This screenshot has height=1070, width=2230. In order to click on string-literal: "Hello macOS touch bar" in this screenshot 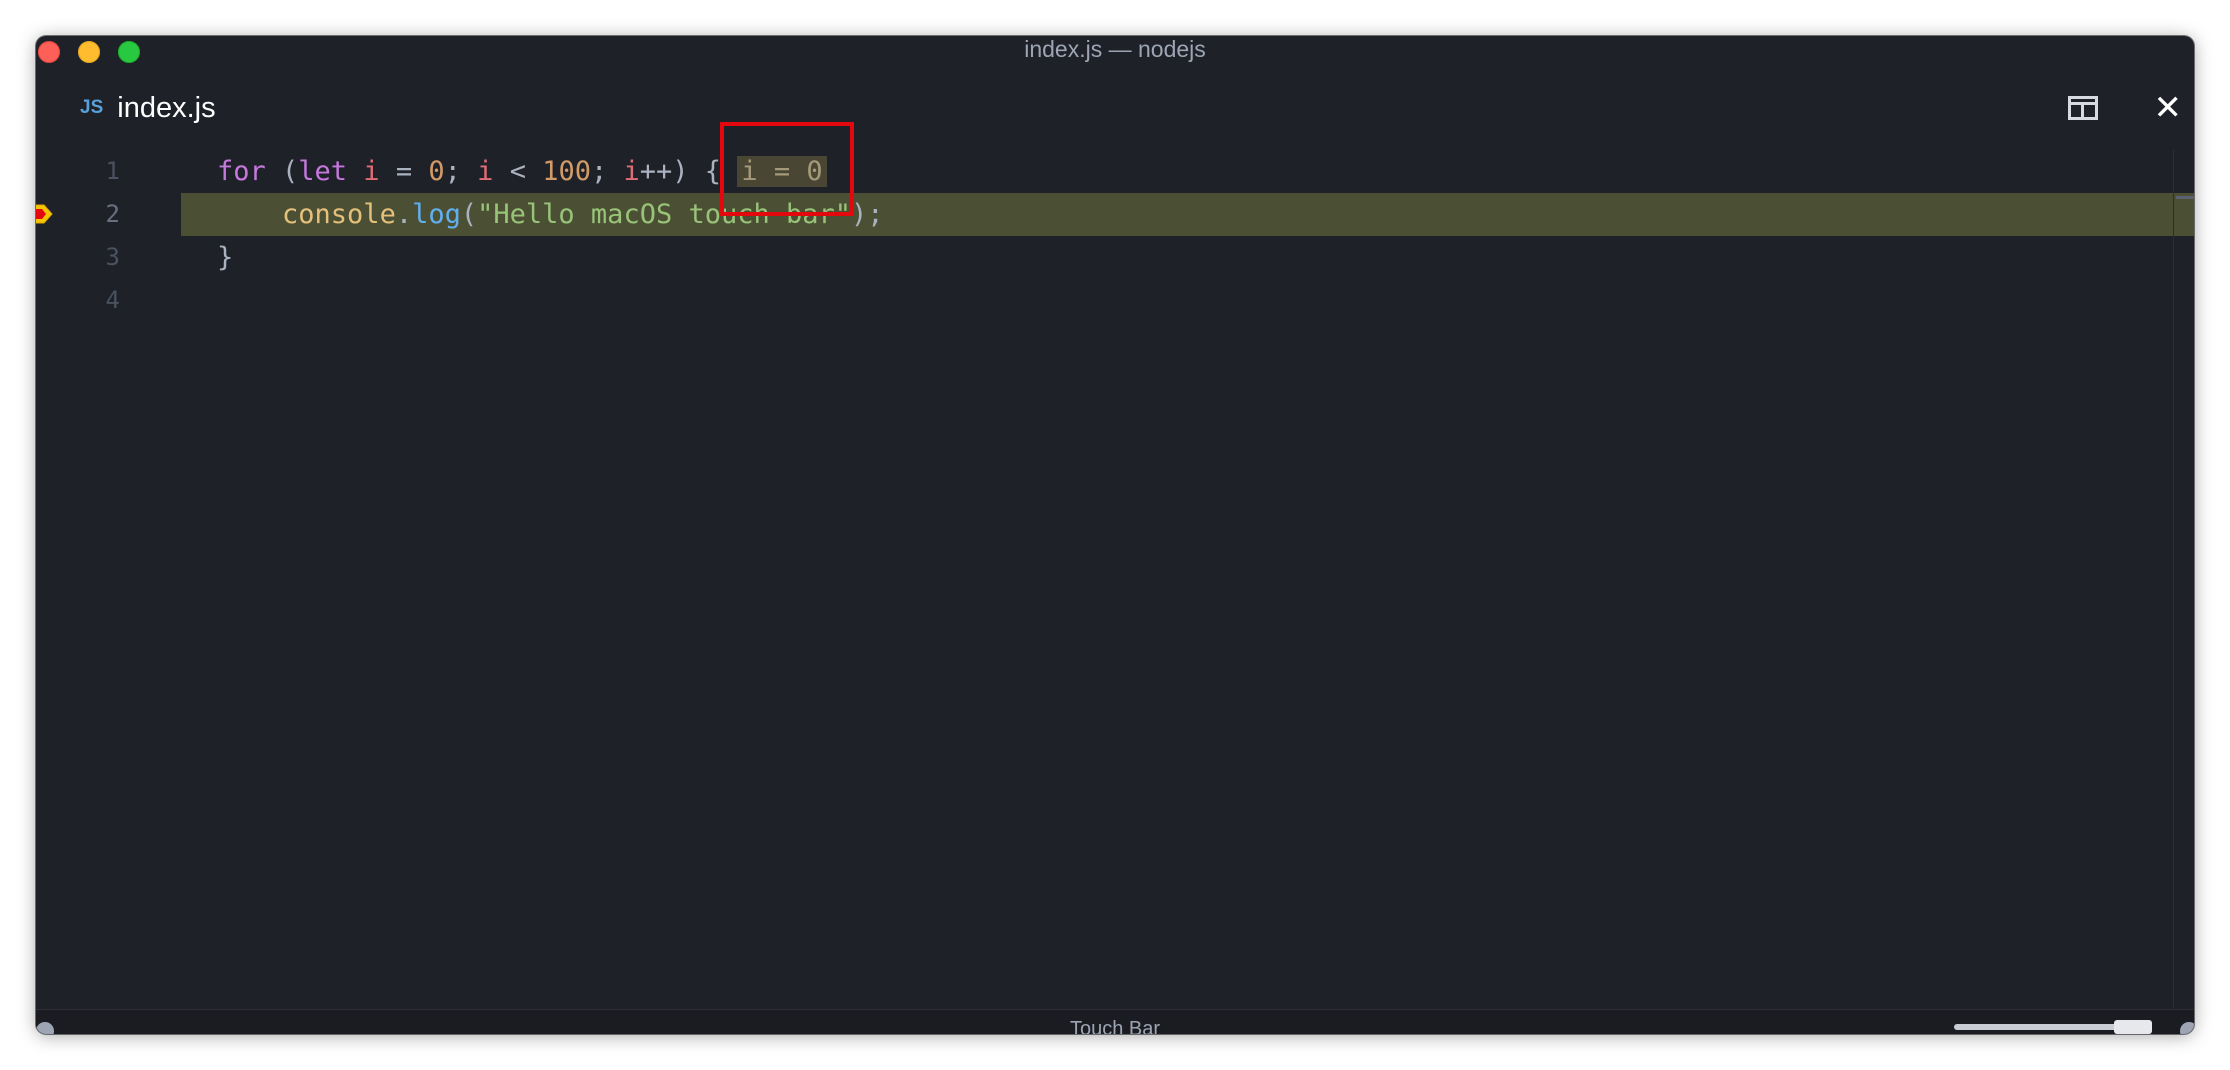, I will do `click(664, 214)`.